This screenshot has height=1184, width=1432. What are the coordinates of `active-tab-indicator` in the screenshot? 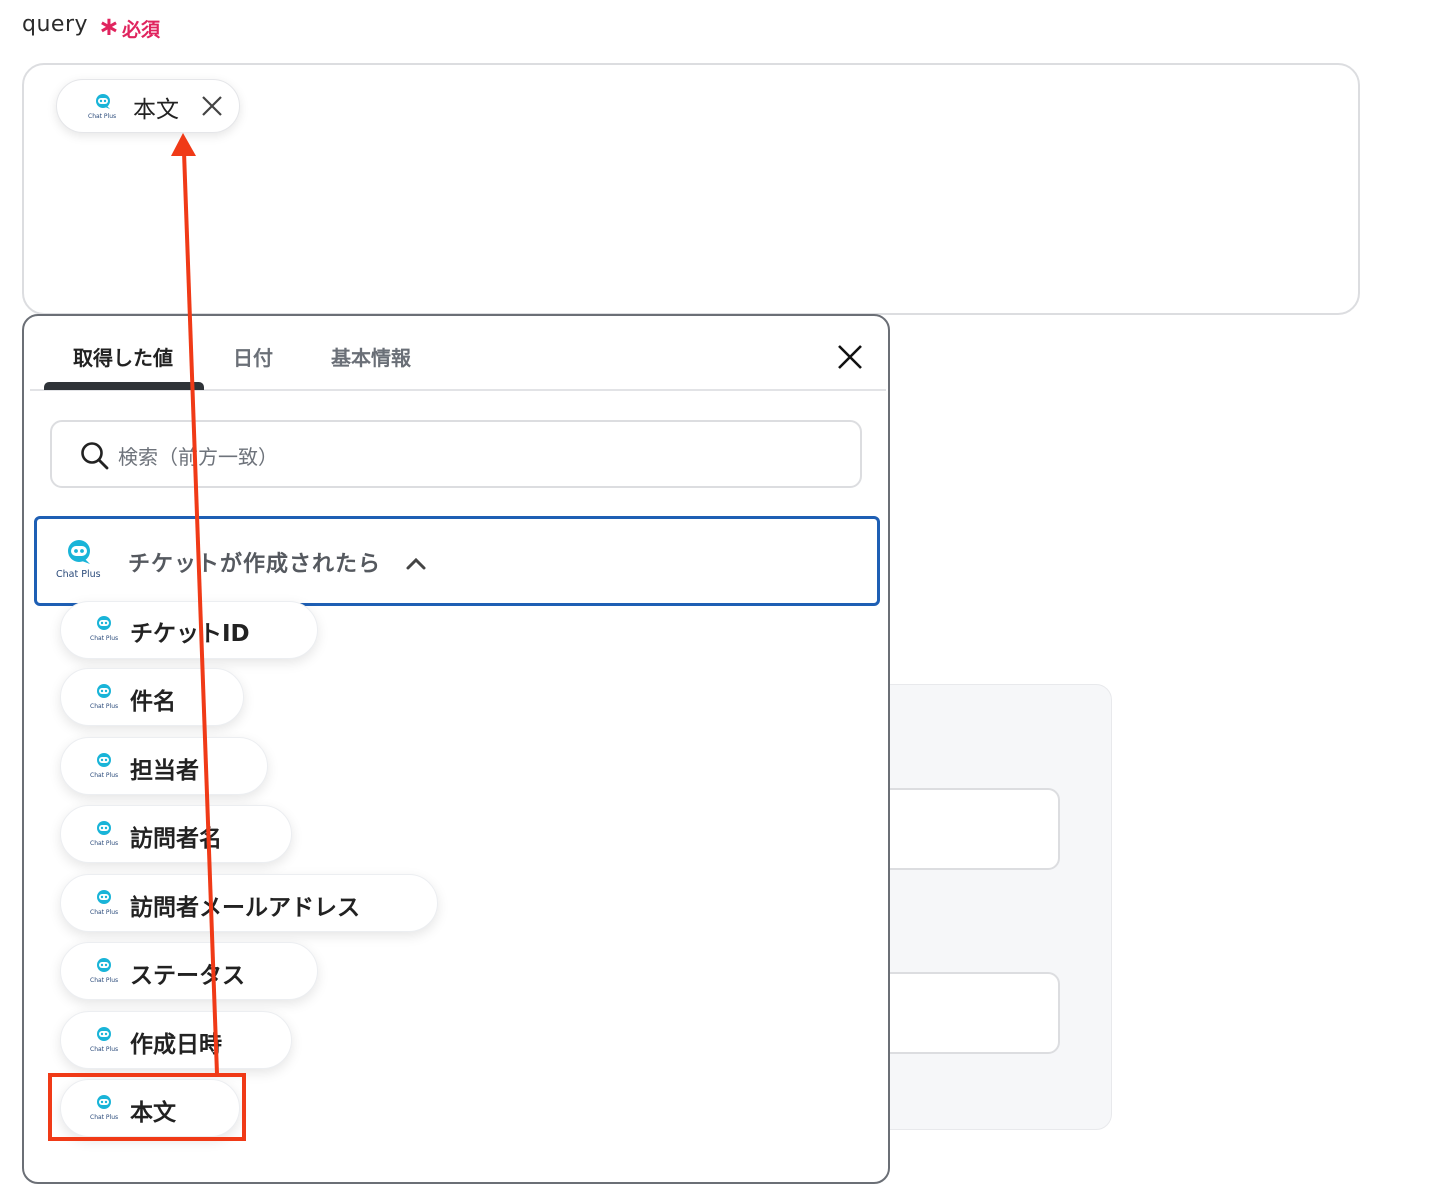 It's located at (124, 386).